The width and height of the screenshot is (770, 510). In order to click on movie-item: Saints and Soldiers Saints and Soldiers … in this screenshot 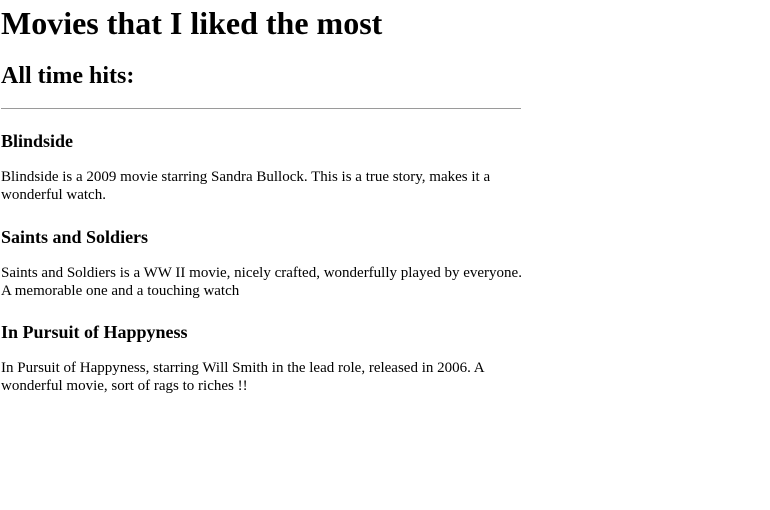, I will do `click(262, 263)`.